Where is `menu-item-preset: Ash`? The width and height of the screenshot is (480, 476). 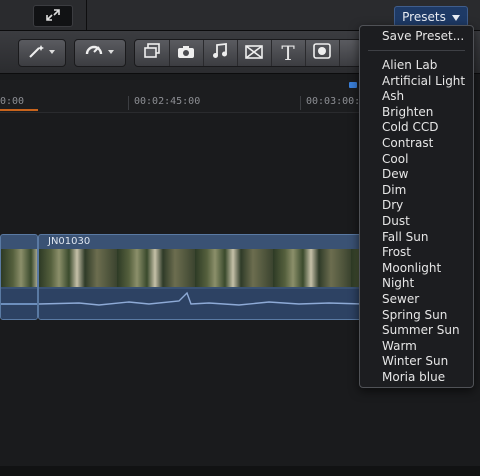
menu-item-preset: Ash is located at coordinates (393, 96).